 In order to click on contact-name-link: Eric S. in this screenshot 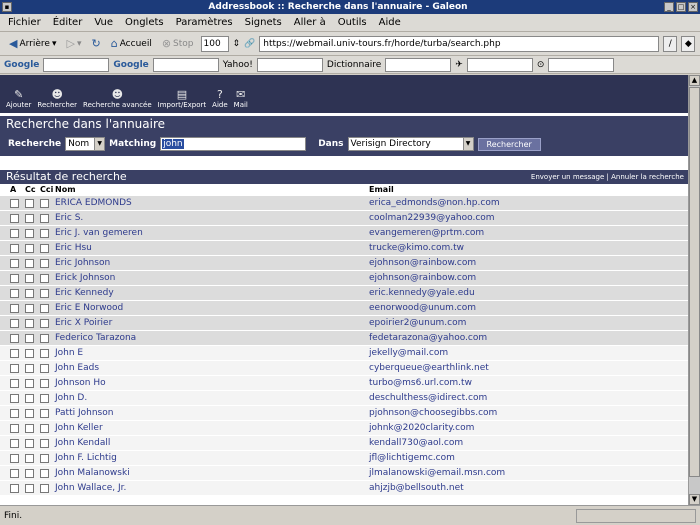, I will do `click(69, 218)`.